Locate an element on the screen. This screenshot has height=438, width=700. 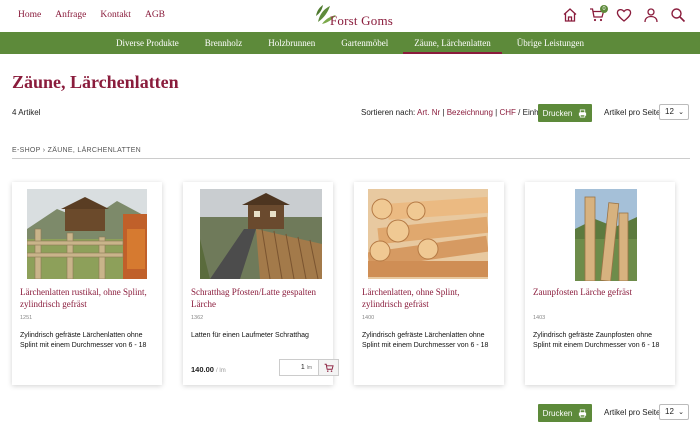
home-icon is located at coordinates (570, 15).